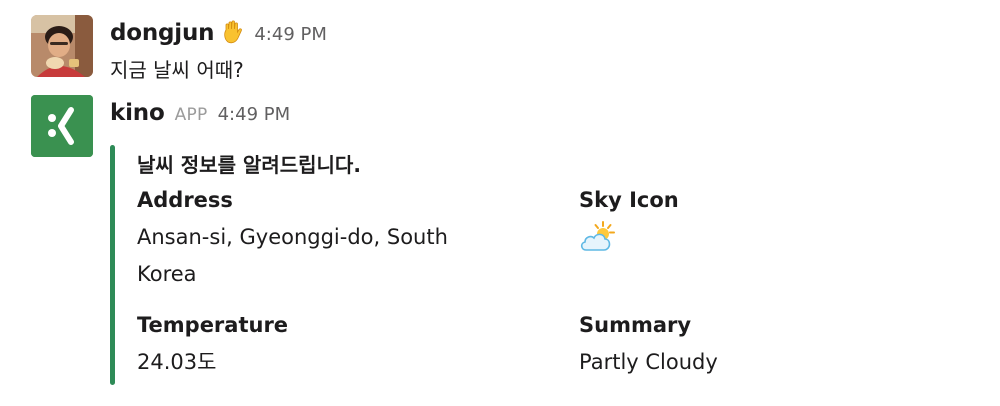 The height and width of the screenshot is (406, 1000). What do you see at coordinates (233, 34) in the screenshot?
I see `hand-emoji-icon` at bounding box center [233, 34].